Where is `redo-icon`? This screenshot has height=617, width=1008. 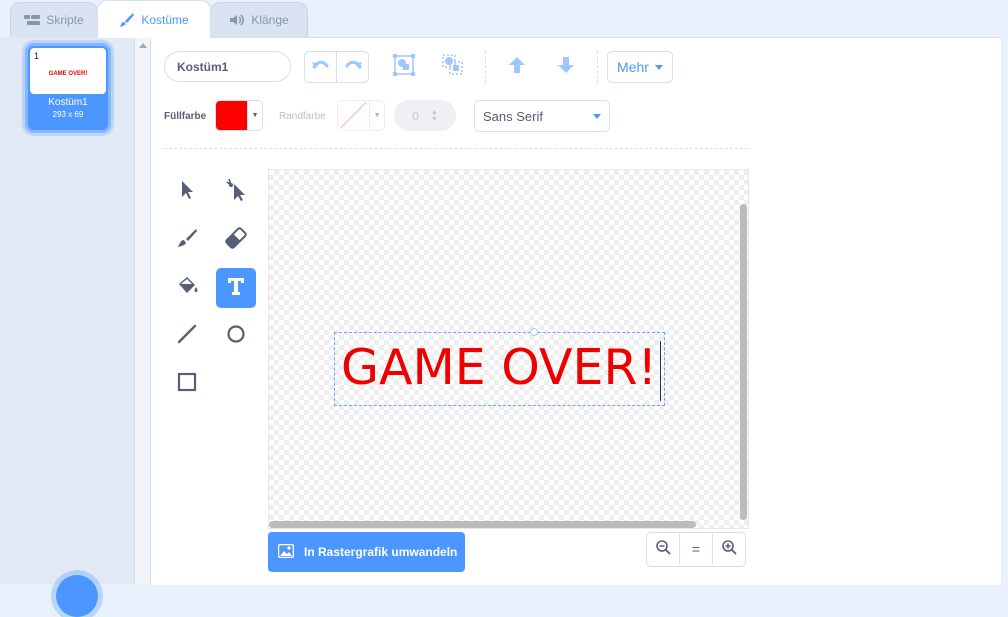 redo-icon is located at coordinates (353, 67).